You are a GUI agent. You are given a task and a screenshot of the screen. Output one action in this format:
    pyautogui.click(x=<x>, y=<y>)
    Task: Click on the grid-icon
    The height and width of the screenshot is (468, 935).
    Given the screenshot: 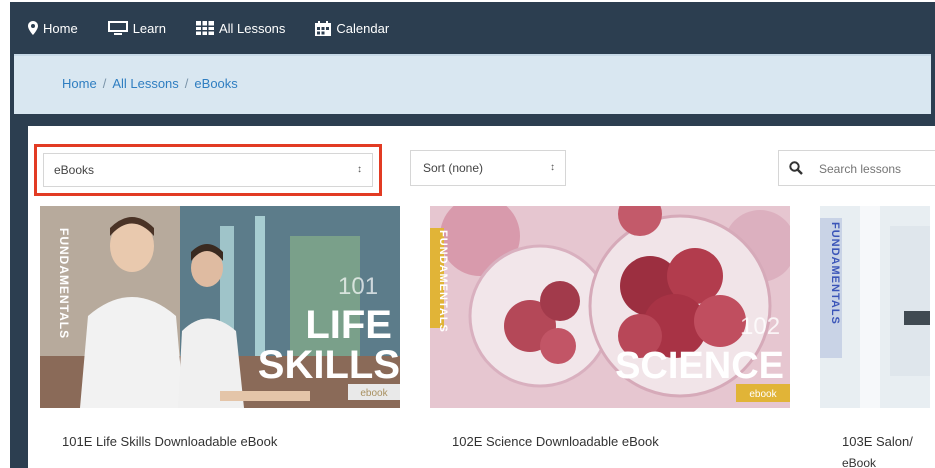 What is the action you would take?
    pyautogui.click(x=204, y=28)
    